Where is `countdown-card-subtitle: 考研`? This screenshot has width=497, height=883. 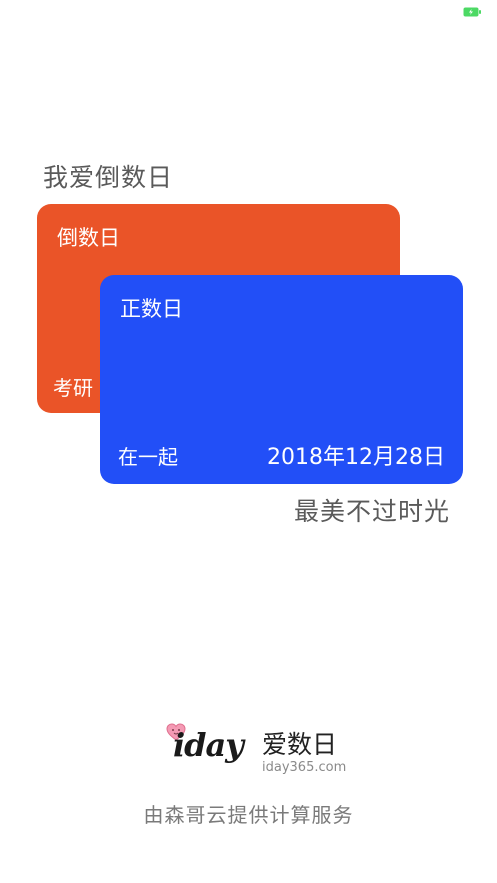 countdown-card-subtitle: 考研 is located at coordinates (73, 388).